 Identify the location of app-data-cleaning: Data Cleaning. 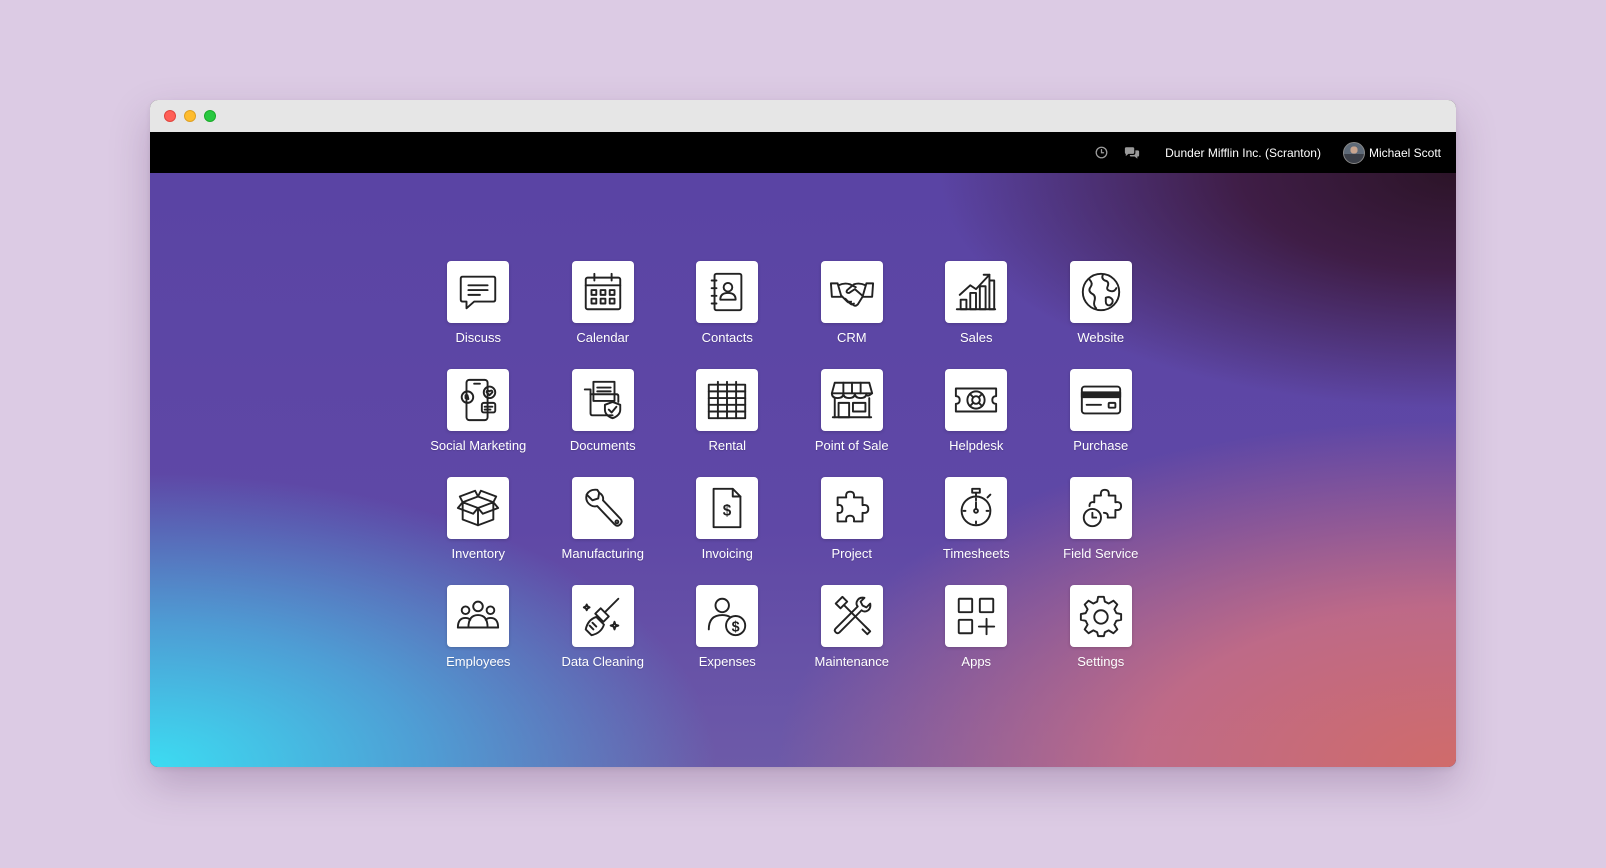
(603, 639).